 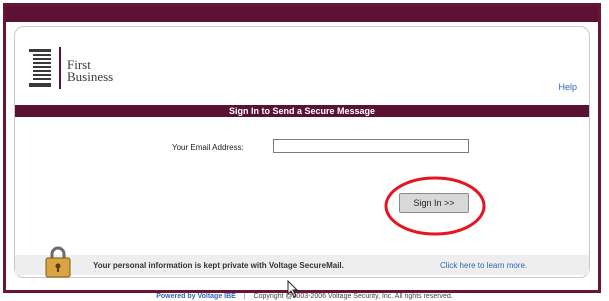 I want to click on signin-banner: Sign In to Send a Secure Message, so click(x=302, y=111).